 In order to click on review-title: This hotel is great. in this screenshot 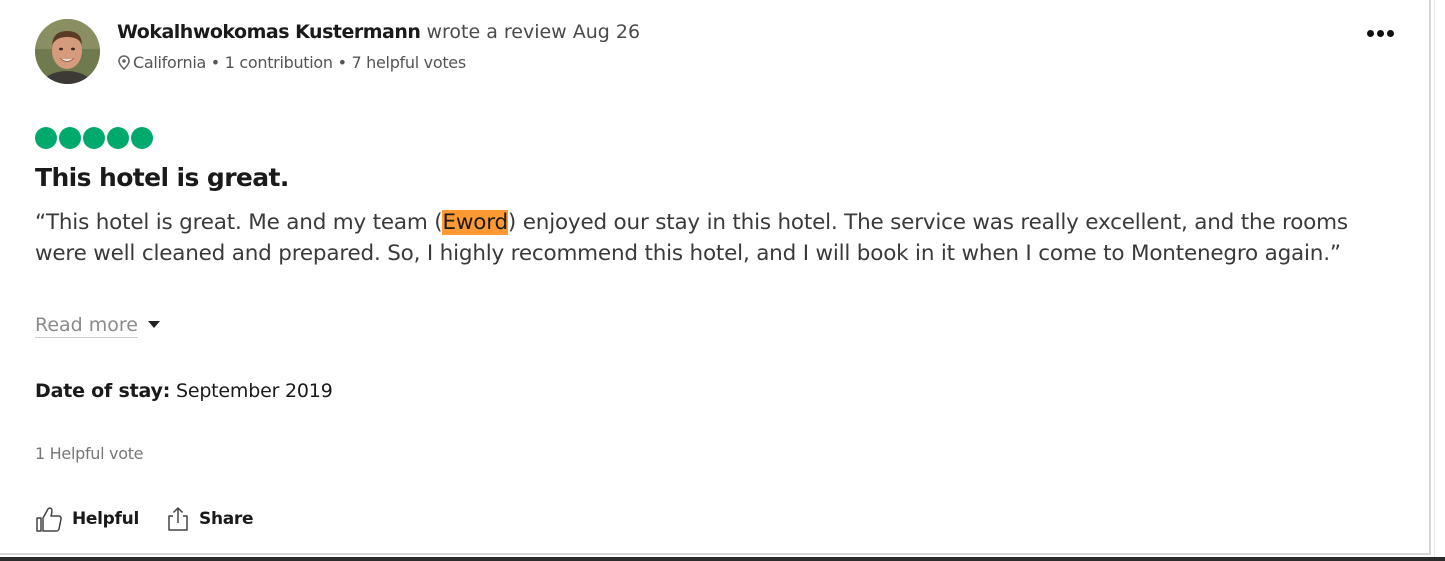, I will do `click(162, 178)`.